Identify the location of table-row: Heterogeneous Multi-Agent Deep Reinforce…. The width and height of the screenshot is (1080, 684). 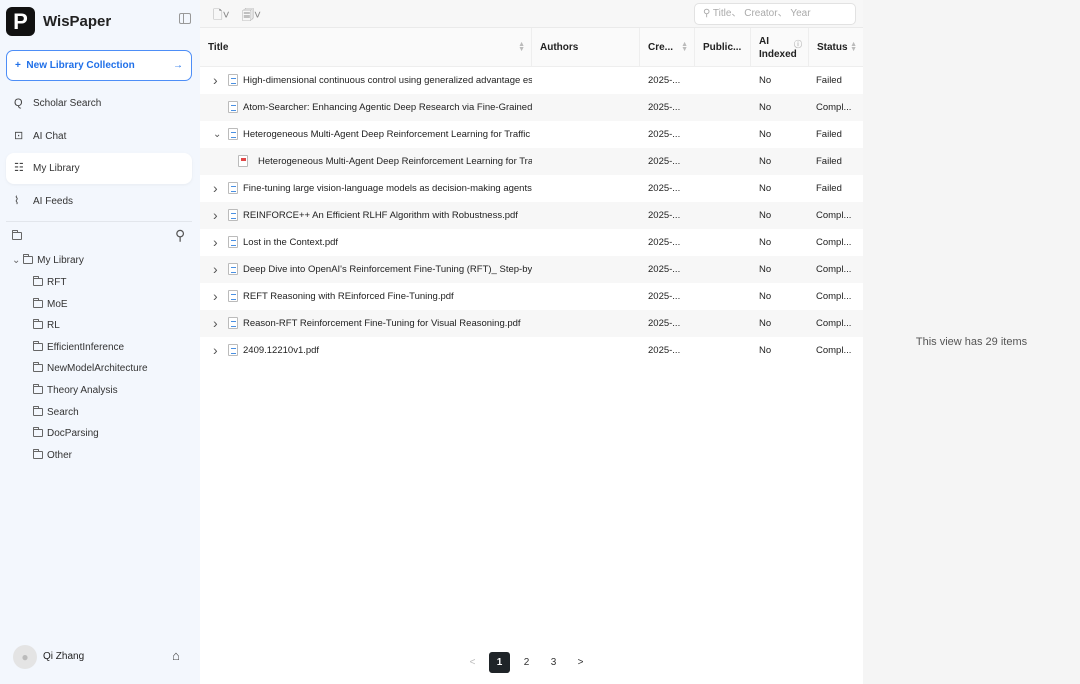
(531, 161).